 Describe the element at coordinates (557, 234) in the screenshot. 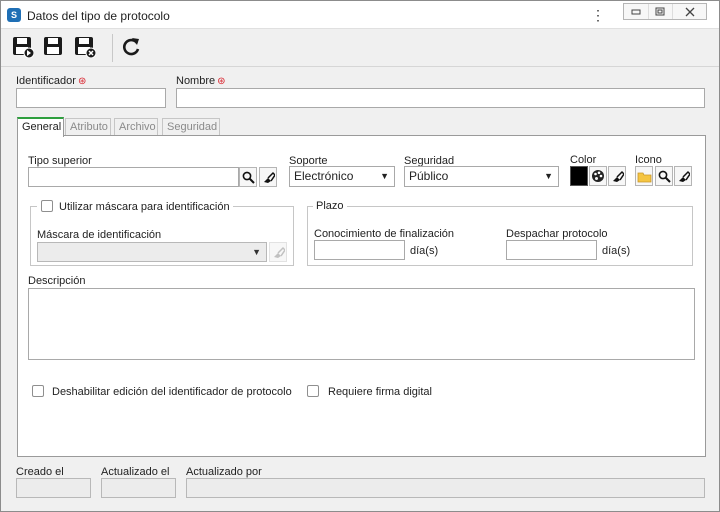

I see `despachar-label: Despachar protocolo` at that location.